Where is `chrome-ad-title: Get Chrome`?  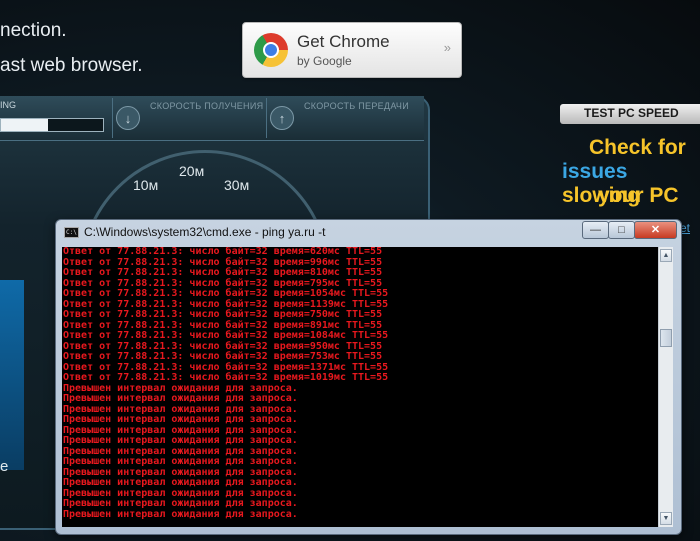
chrome-ad-title: Get Chrome is located at coordinates (343, 41).